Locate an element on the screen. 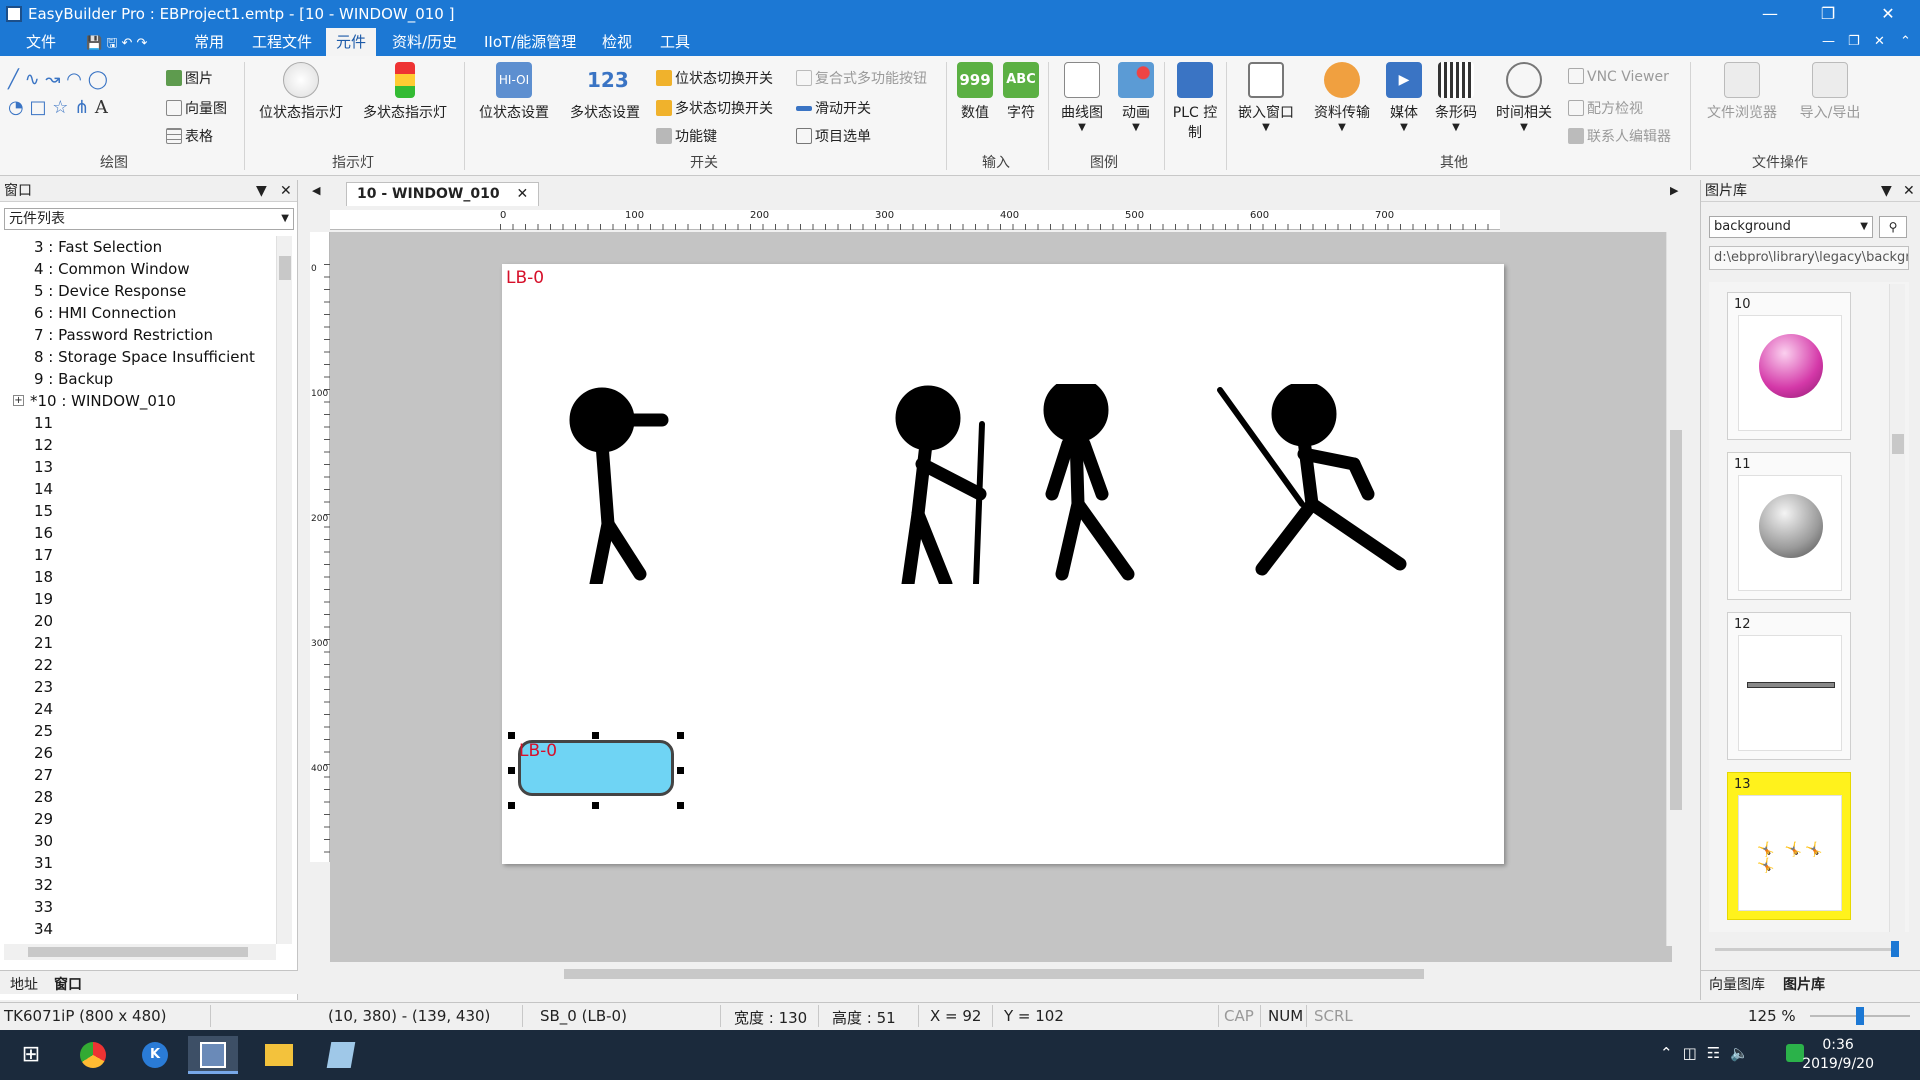 The height and width of the screenshot is (1080, 1920). thumbnail-size-slider is located at coordinates (1807, 949).